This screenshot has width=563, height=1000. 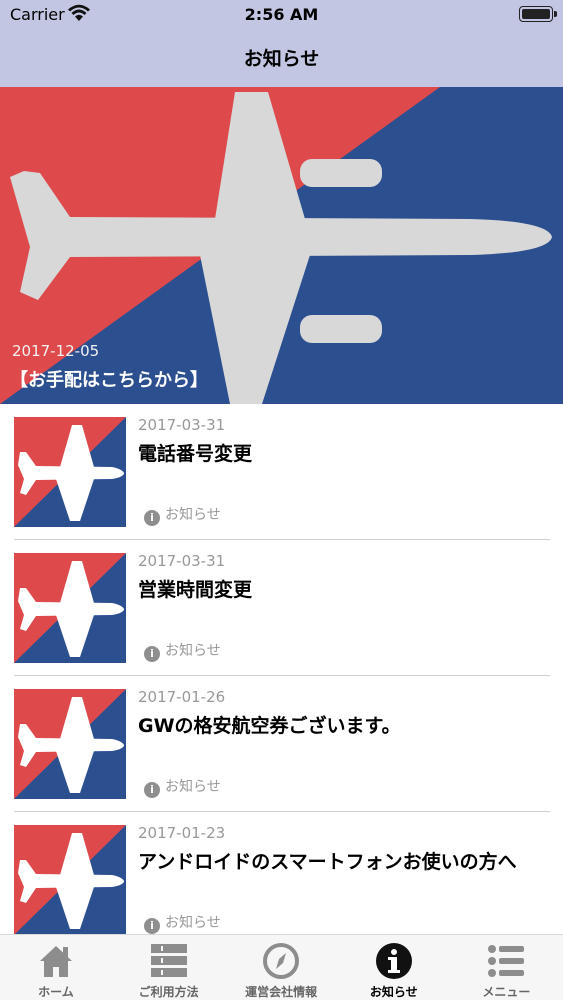 What do you see at coordinates (56, 992) in the screenshot?
I see `tab-label: ホーム` at bounding box center [56, 992].